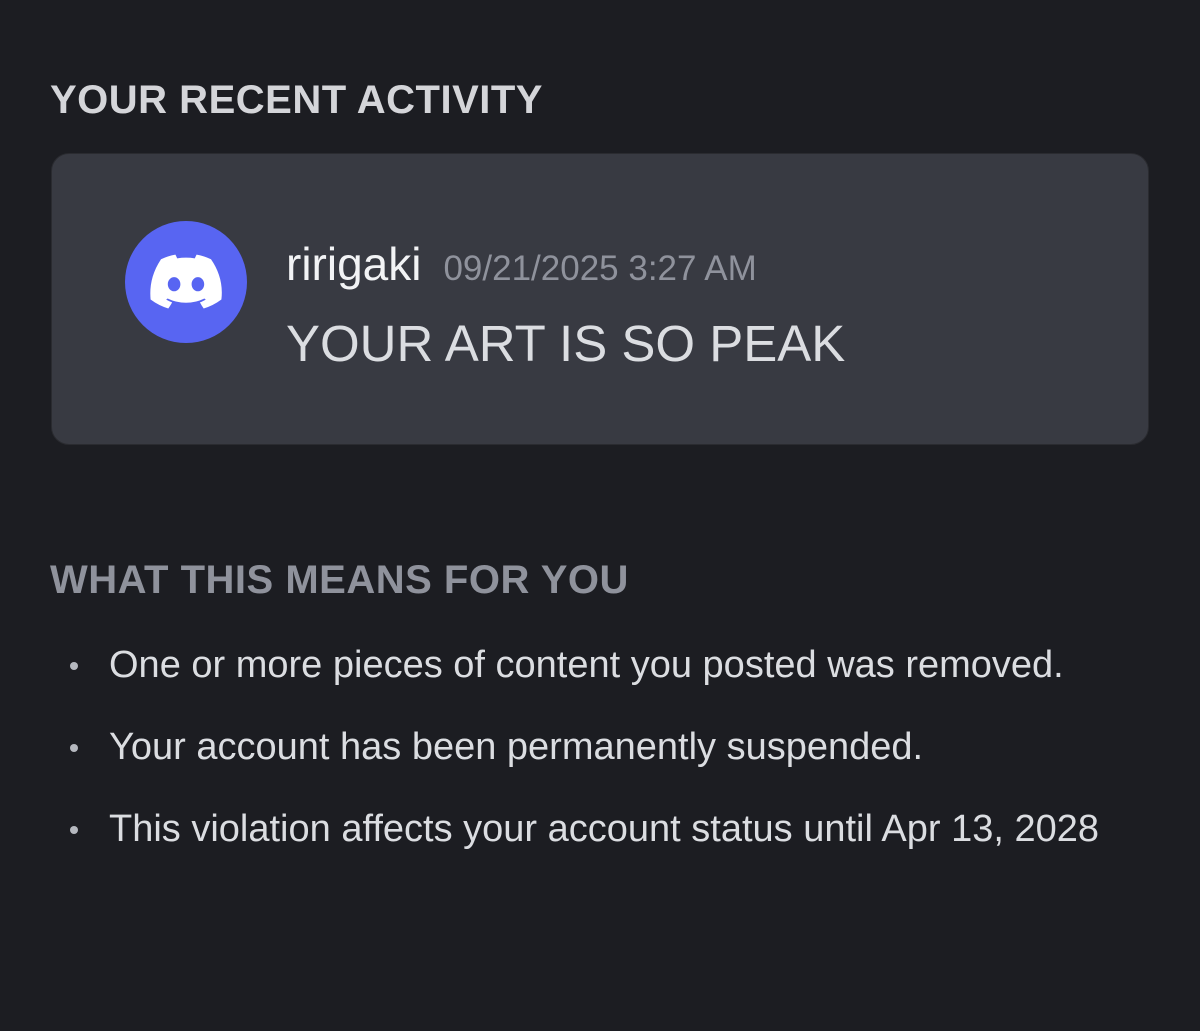  Describe the element at coordinates (566, 343) in the screenshot. I see `message-text: YOUR ART IS SO PEAK` at that location.